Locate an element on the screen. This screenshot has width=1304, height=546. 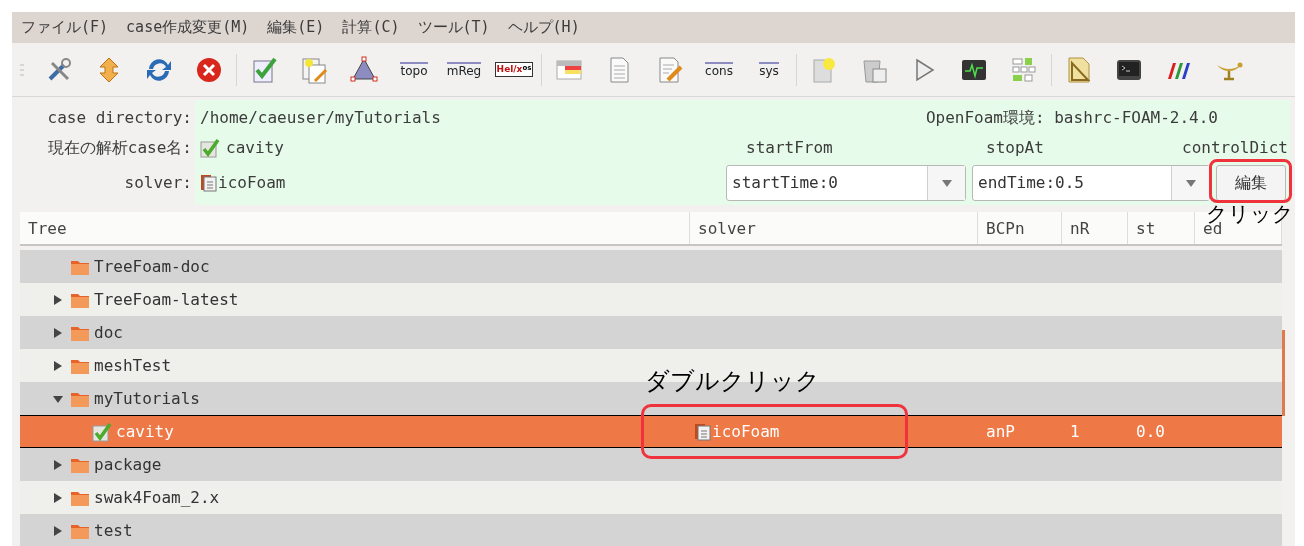
menu-item: ヘルプ(H) is located at coordinates (543, 27).